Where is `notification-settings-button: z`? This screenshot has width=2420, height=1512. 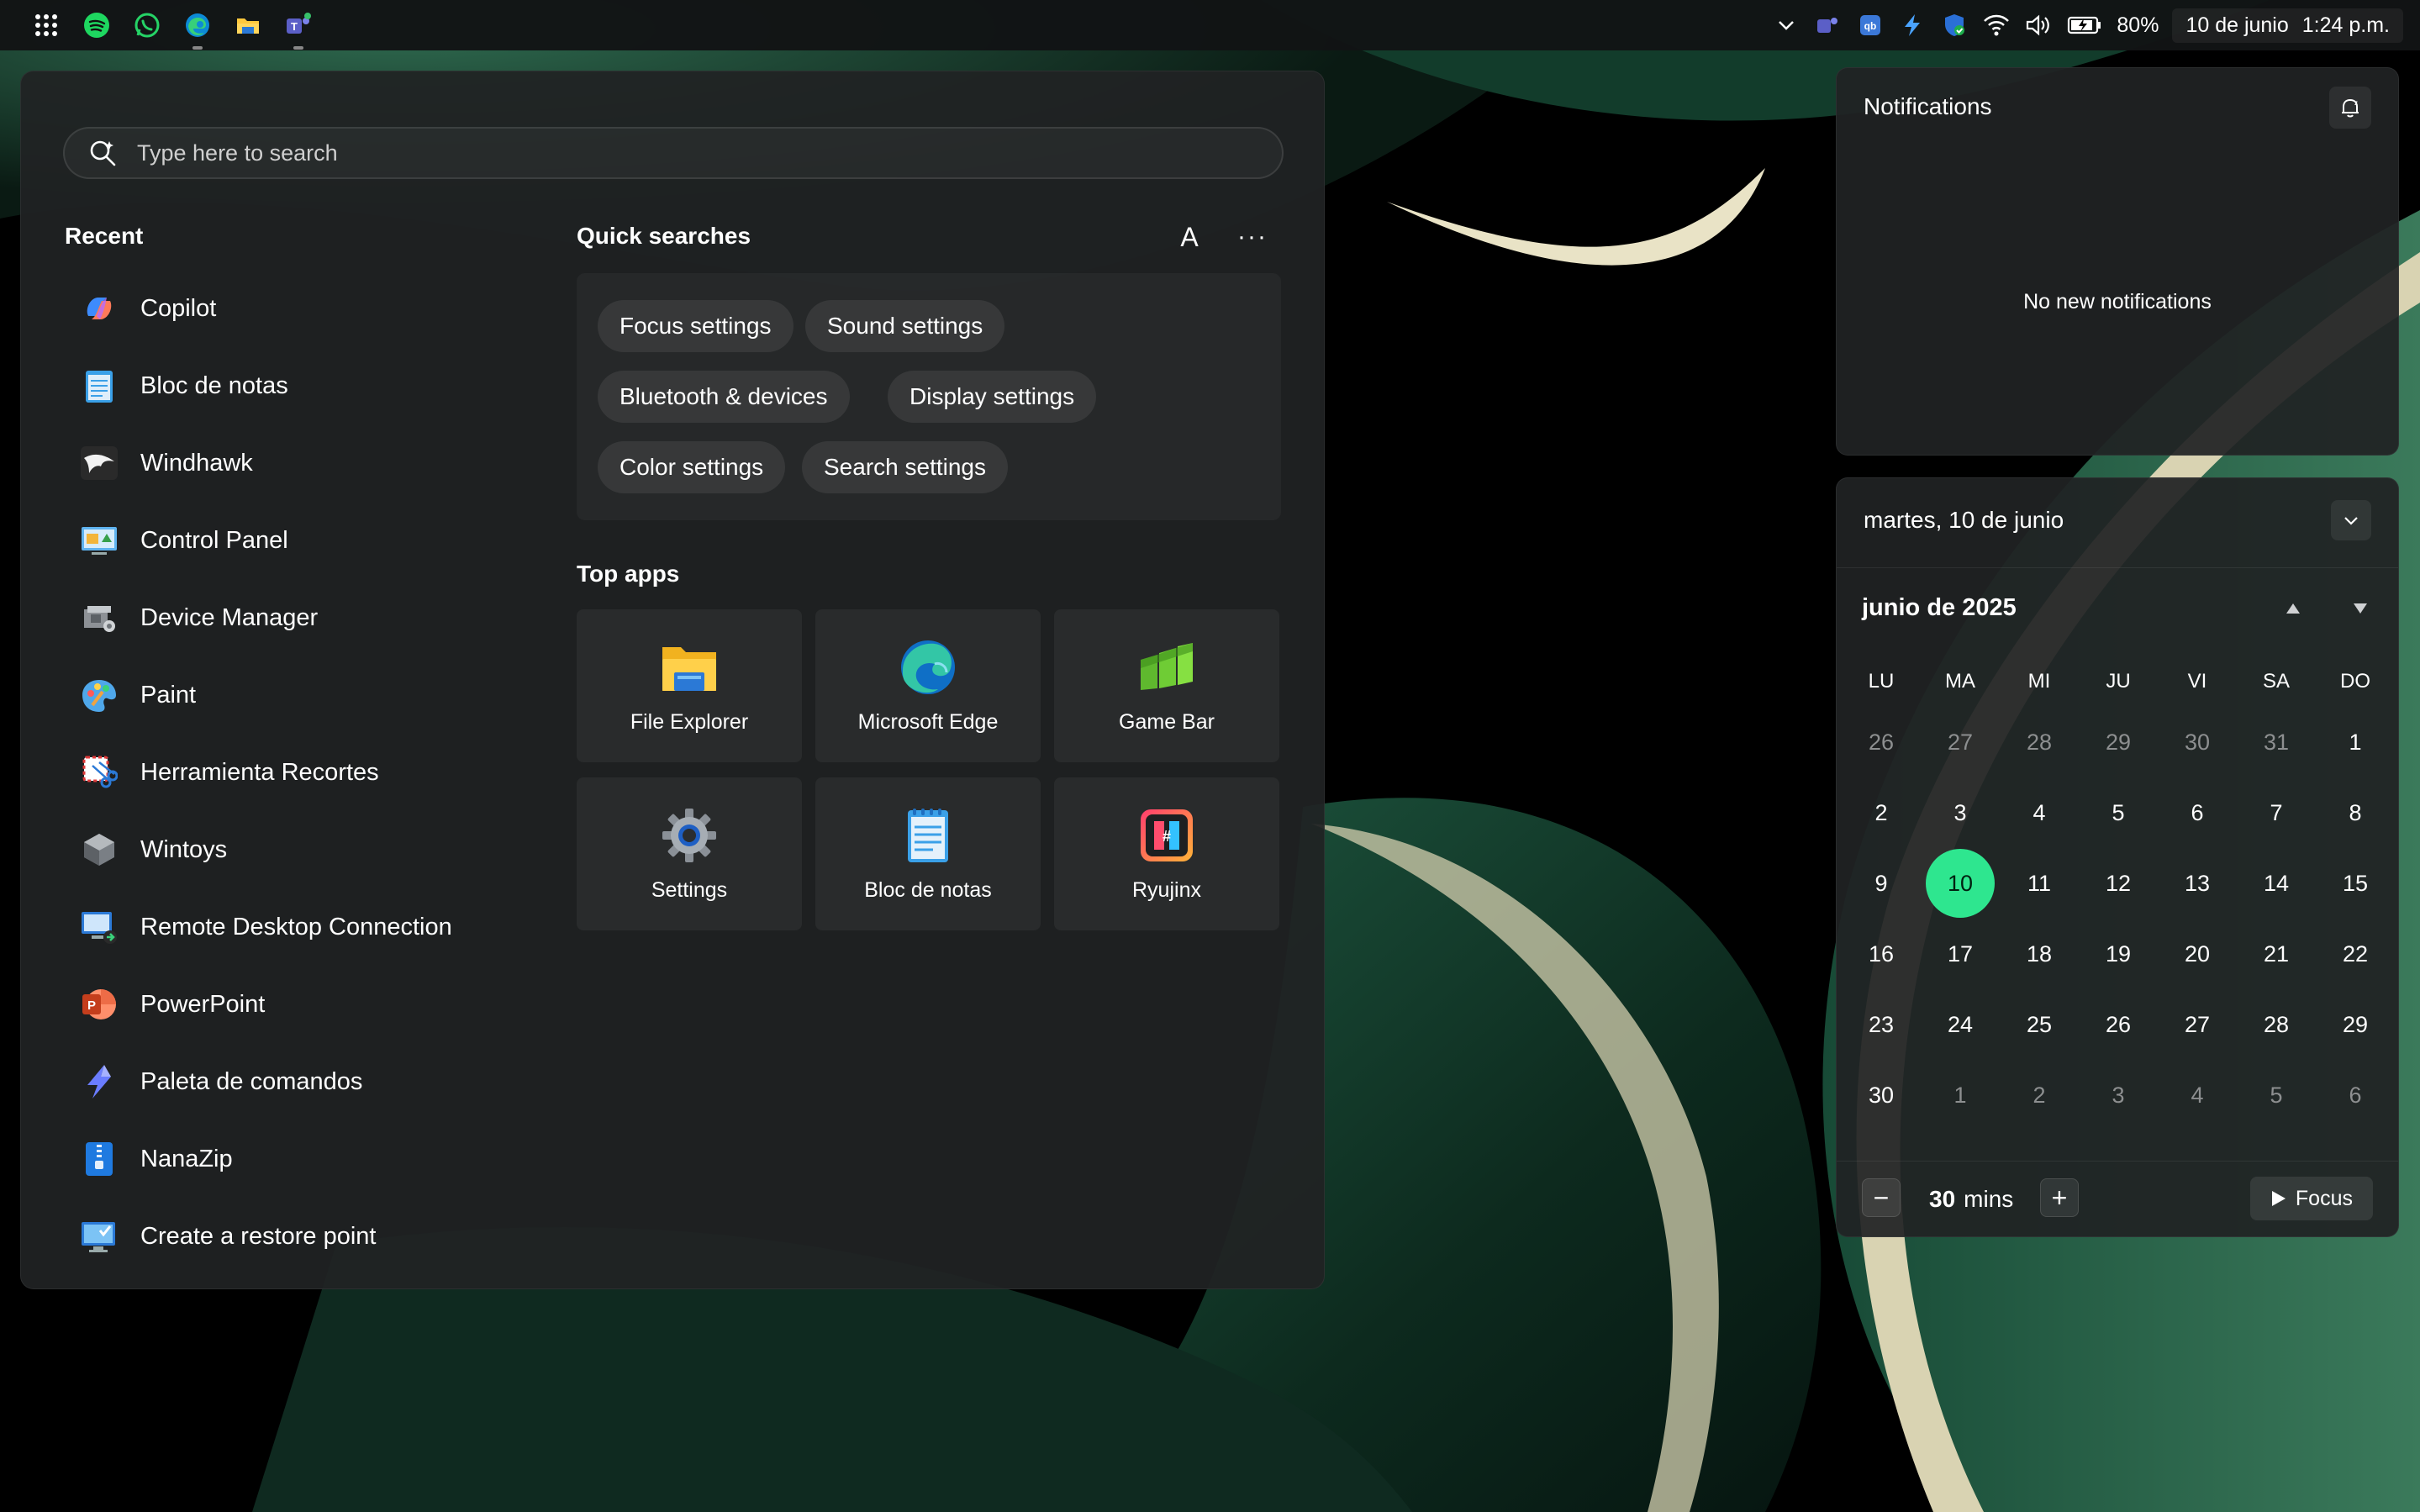
notification-settings-button: z is located at coordinates (2350, 108).